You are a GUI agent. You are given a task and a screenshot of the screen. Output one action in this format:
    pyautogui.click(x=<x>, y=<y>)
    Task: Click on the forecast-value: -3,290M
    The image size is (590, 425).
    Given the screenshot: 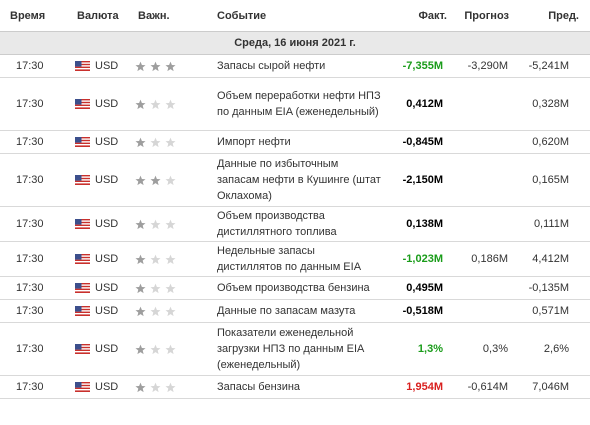 What is the action you would take?
    pyautogui.click(x=487, y=66)
    